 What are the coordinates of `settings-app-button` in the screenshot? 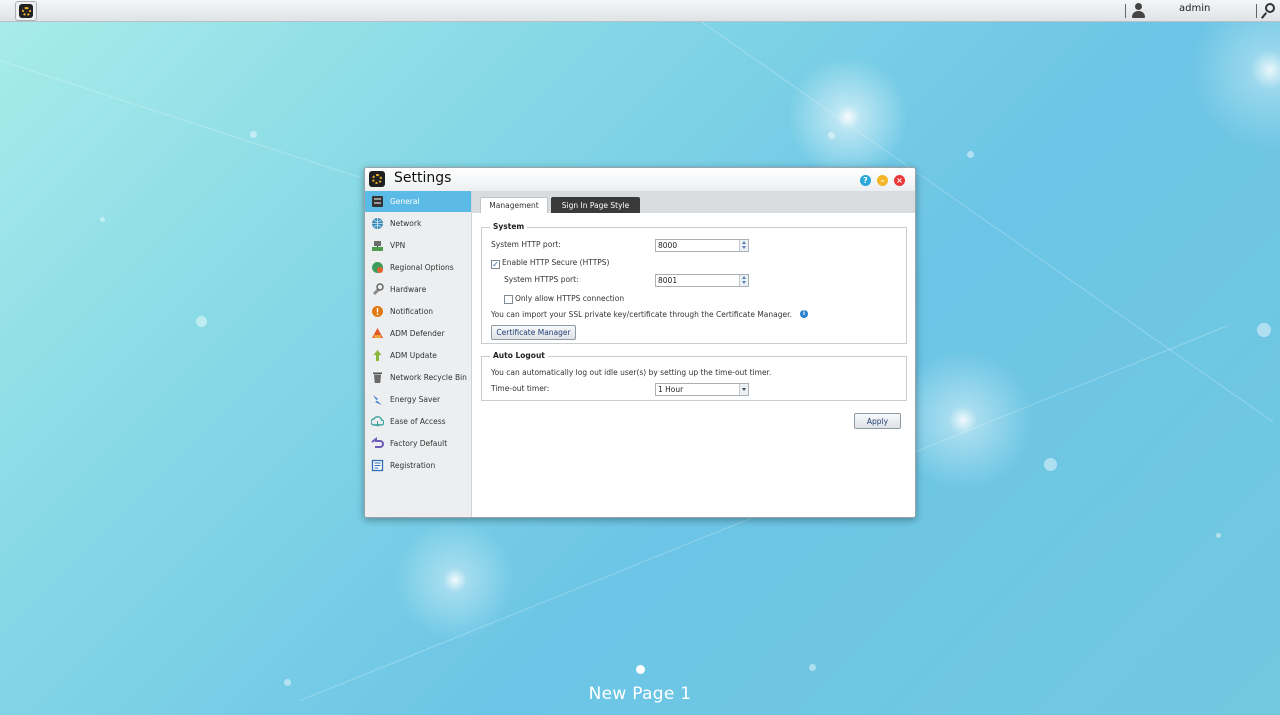 It's located at (26, 11).